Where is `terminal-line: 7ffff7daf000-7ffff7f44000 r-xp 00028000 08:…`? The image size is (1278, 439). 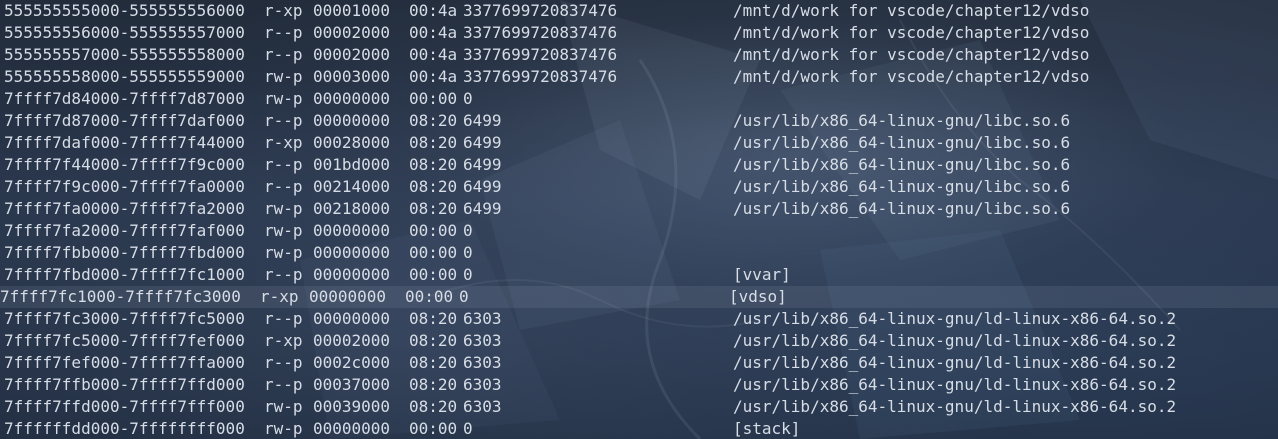 terminal-line: 7ffff7daf000-7ffff7f44000 r-xp 00028000 08:… is located at coordinates (641, 143).